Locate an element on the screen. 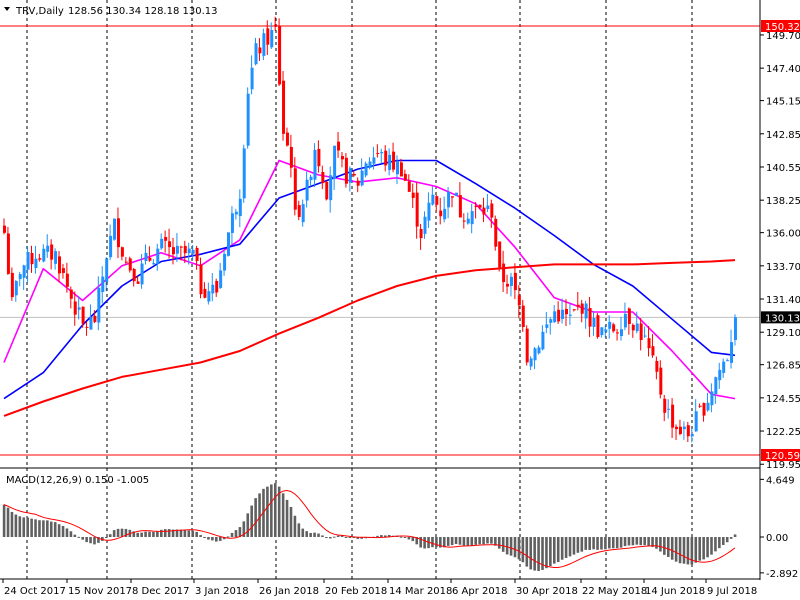  collapse-triangle-icon is located at coordinates (7, 9).